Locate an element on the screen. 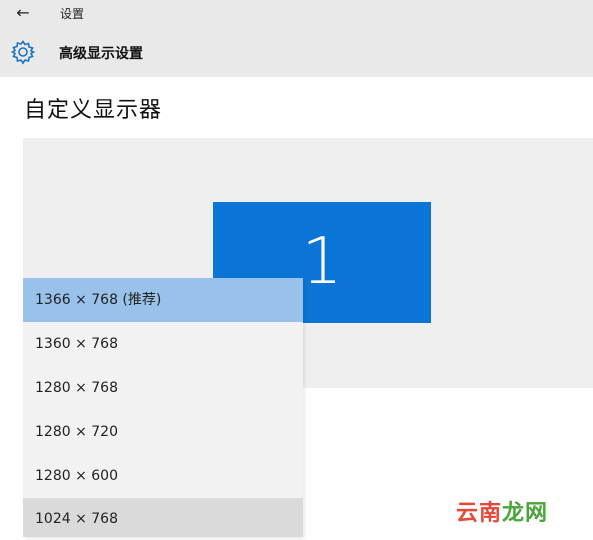  gear-icon is located at coordinates (23, 52).